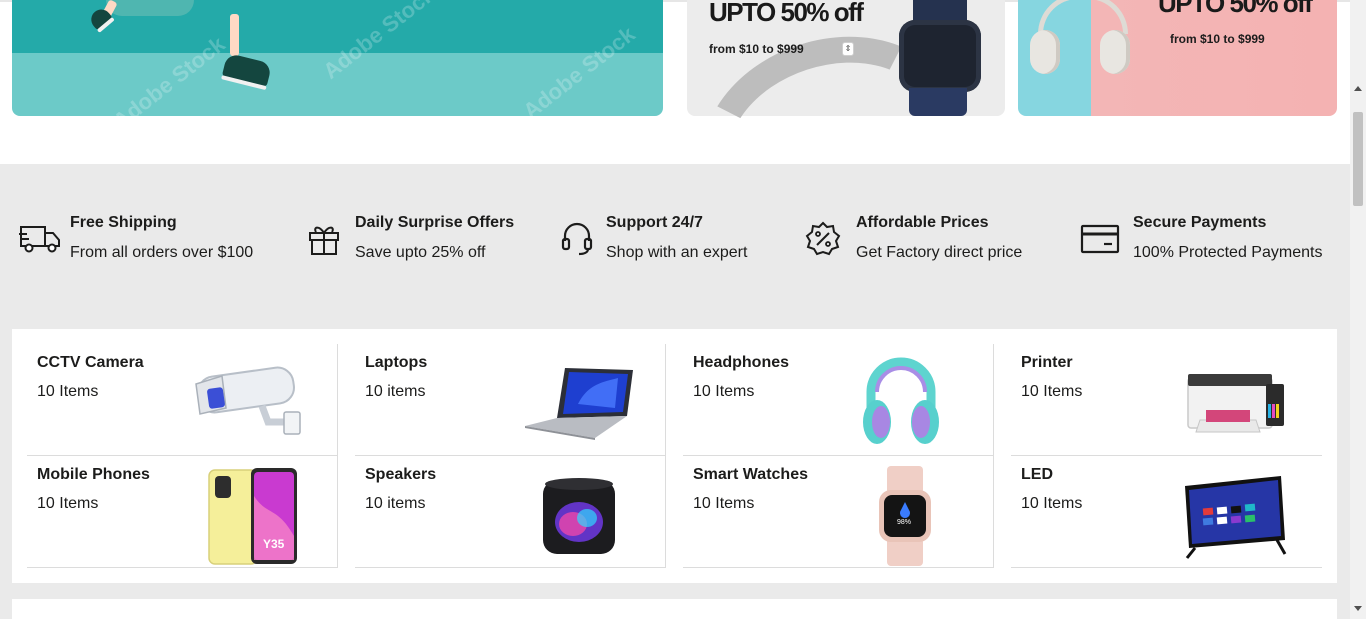 The width and height of the screenshot is (1366, 619). I want to click on category-name: Smart Watches, so click(750, 475).